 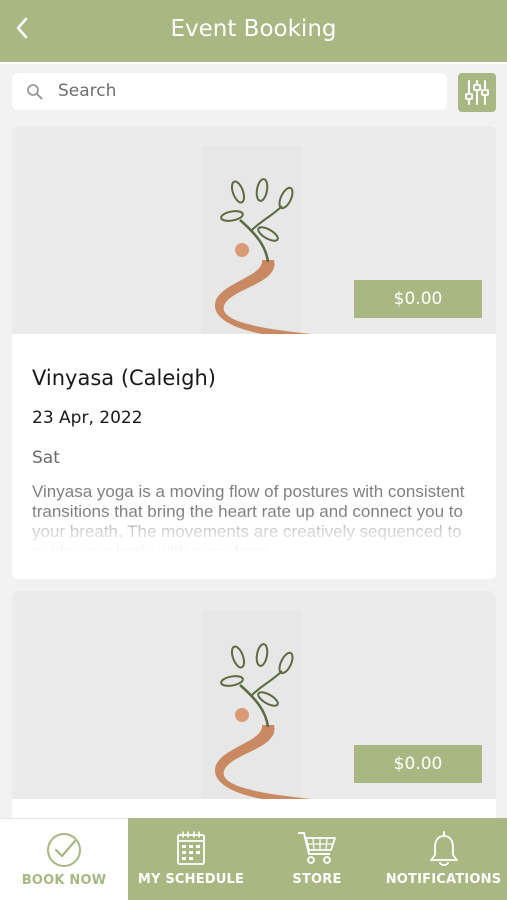 I want to click on page-title: Event Booking, so click(x=253, y=29).